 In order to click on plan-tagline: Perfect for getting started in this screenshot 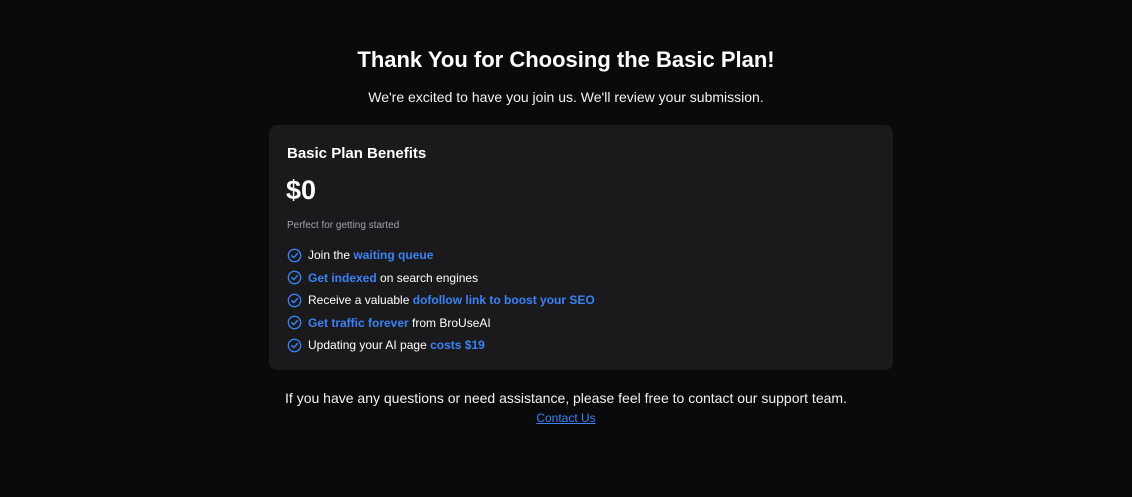, I will do `click(343, 225)`.